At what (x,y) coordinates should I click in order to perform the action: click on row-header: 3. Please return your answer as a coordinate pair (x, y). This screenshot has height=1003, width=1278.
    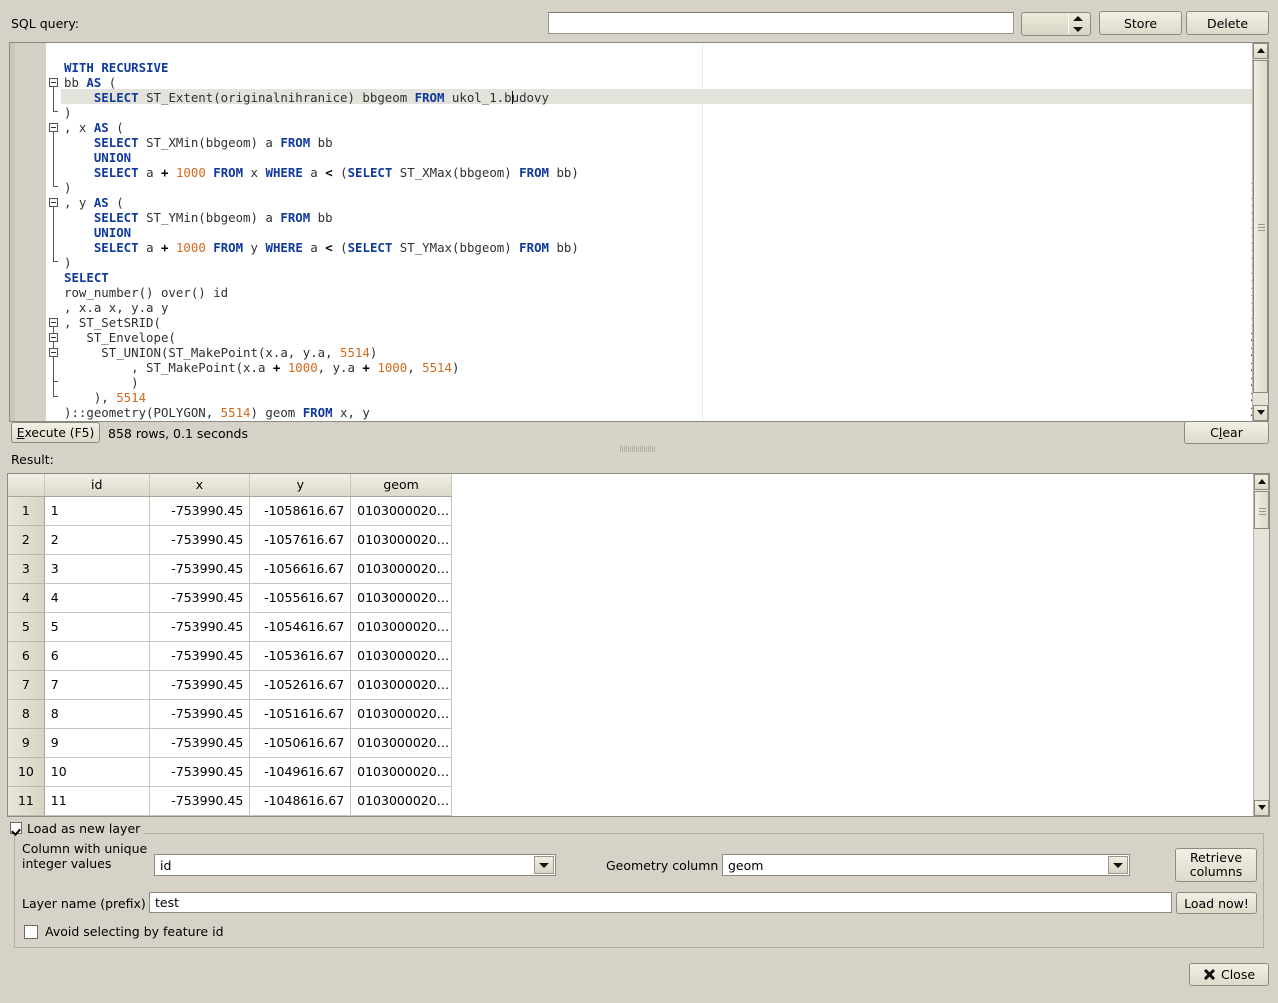
    Looking at the image, I should click on (26, 569).